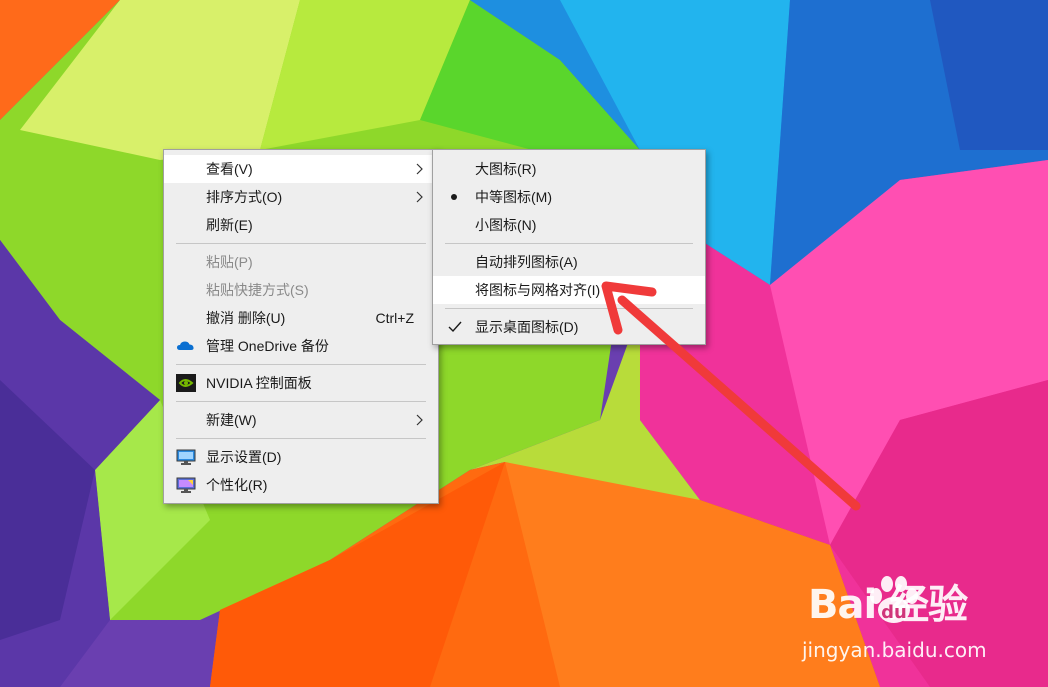  Describe the element at coordinates (186, 383) in the screenshot. I see `nvidia-icon` at that location.